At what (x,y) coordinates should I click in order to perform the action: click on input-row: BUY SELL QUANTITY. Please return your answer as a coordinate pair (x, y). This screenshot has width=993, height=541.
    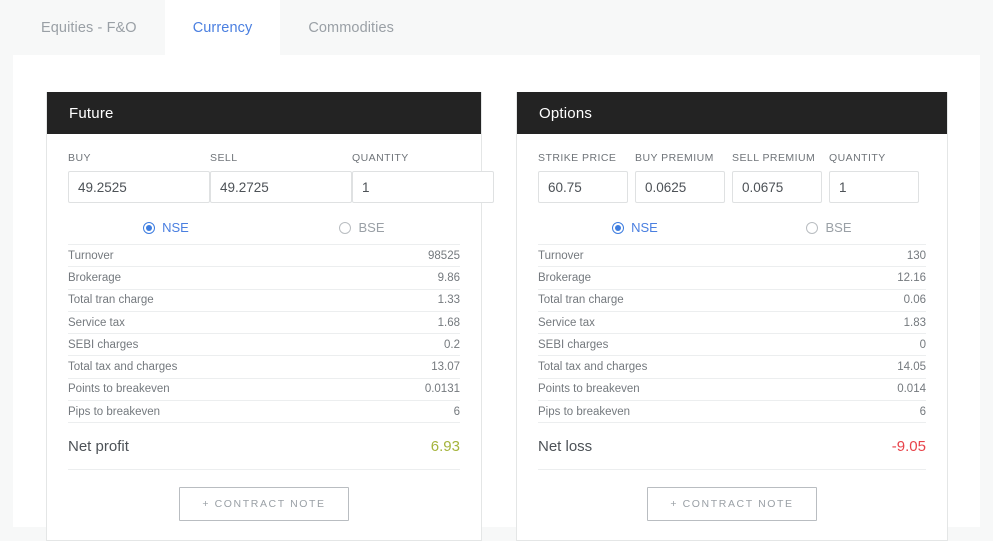
    Looking at the image, I should click on (281, 168).